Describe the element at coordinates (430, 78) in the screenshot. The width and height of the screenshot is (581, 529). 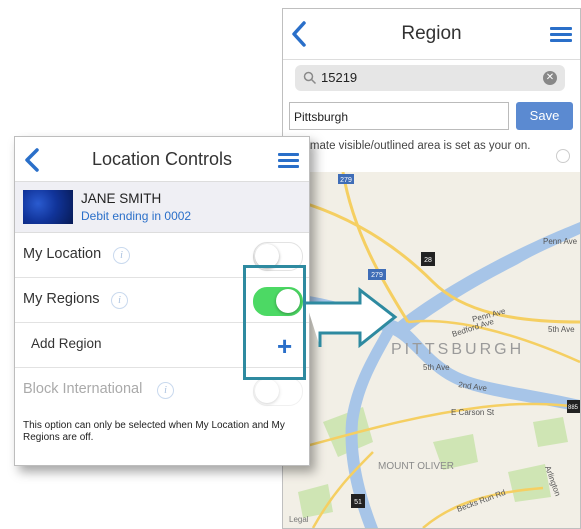
I see `search-bar: 15219 ✕` at that location.